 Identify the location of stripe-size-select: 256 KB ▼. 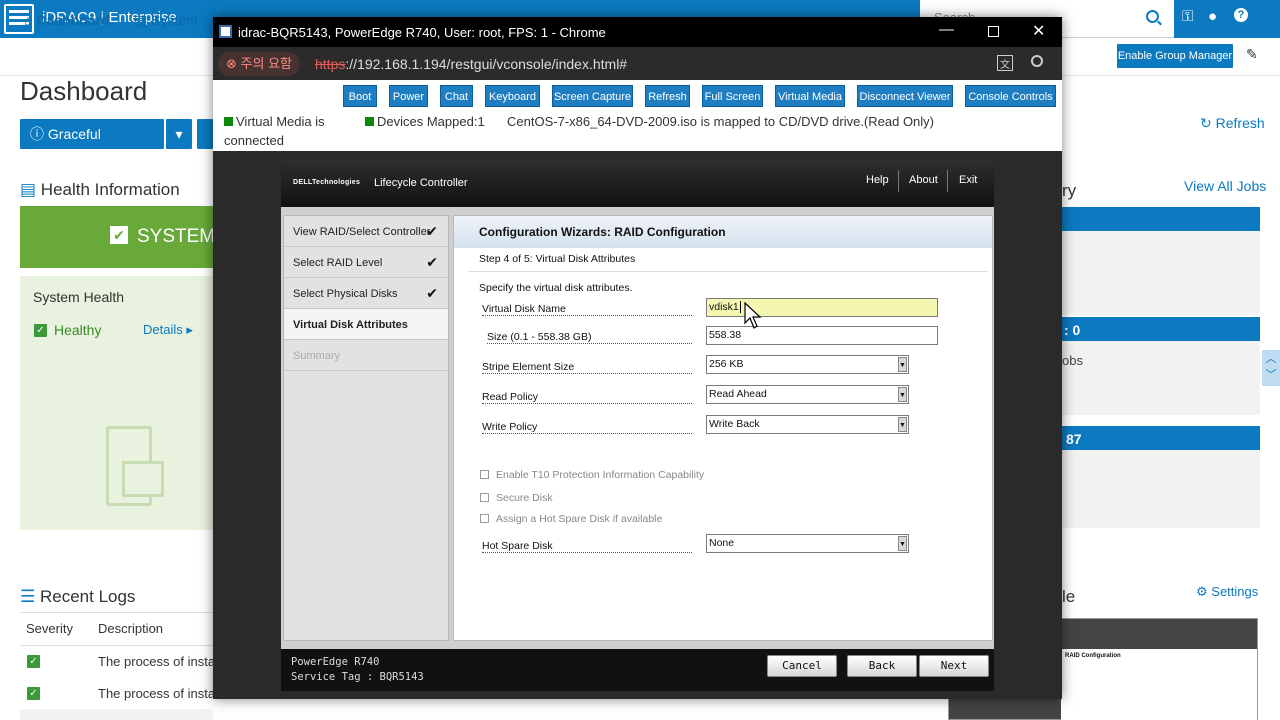
(807, 364).